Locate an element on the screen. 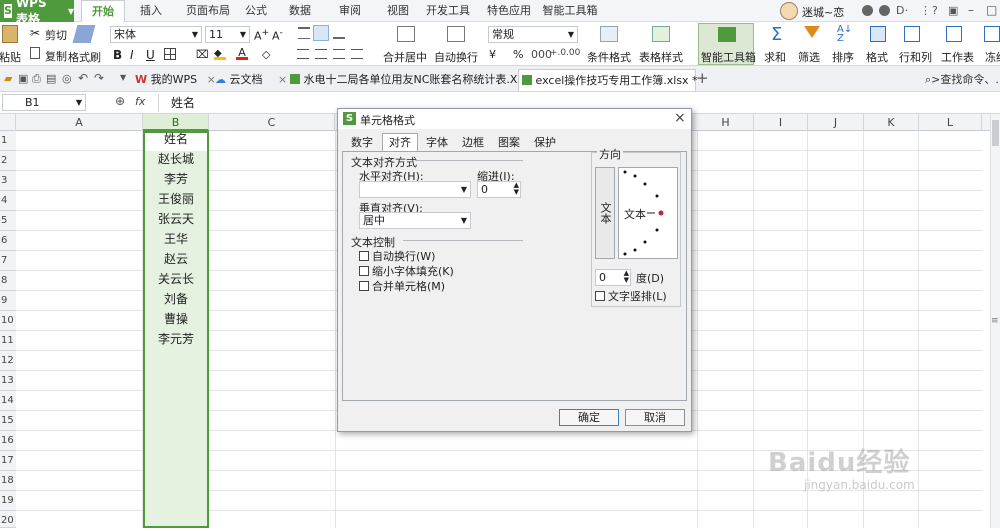 The image size is (1000, 531). align-left-icon is located at coordinates (303, 54).